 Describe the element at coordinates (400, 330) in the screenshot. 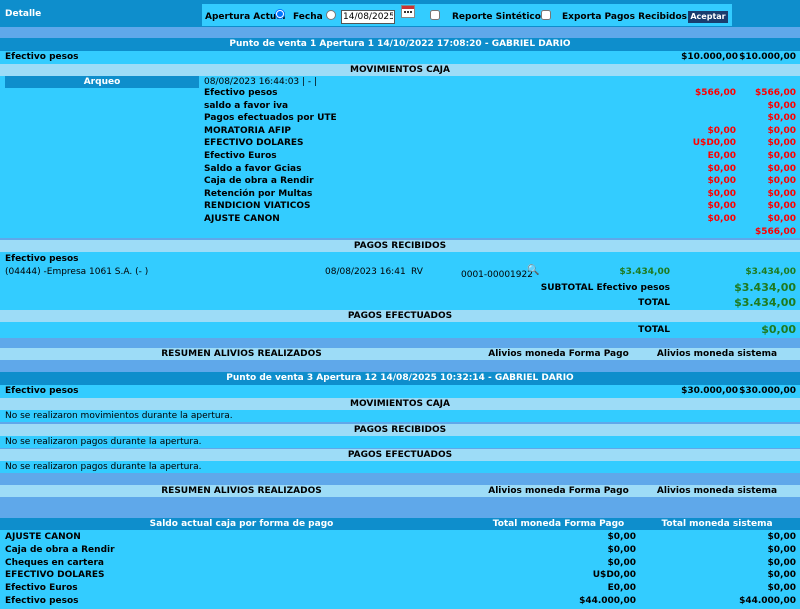

I see `pv1-pagos-efectuados-block: TOTAL $0,00` at that location.